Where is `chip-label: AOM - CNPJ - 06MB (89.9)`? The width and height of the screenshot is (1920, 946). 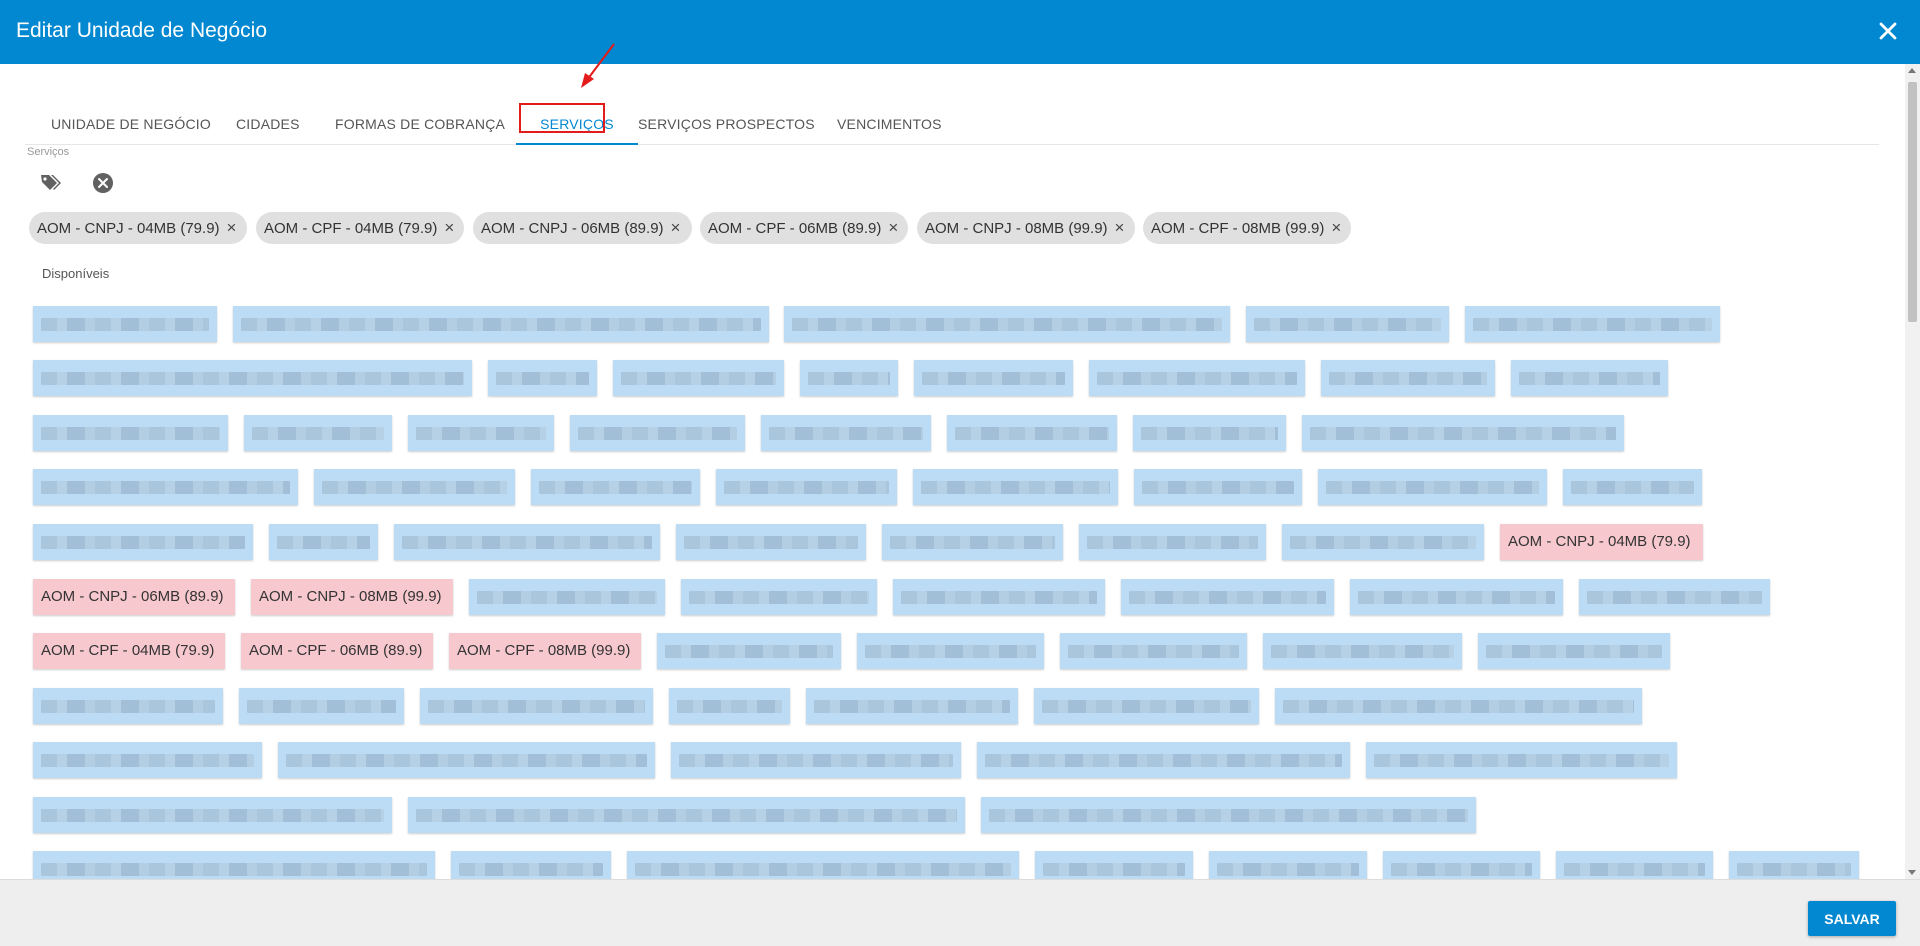
chip-label: AOM - CNPJ - 06MB (89.9) is located at coordinates (572, 228).